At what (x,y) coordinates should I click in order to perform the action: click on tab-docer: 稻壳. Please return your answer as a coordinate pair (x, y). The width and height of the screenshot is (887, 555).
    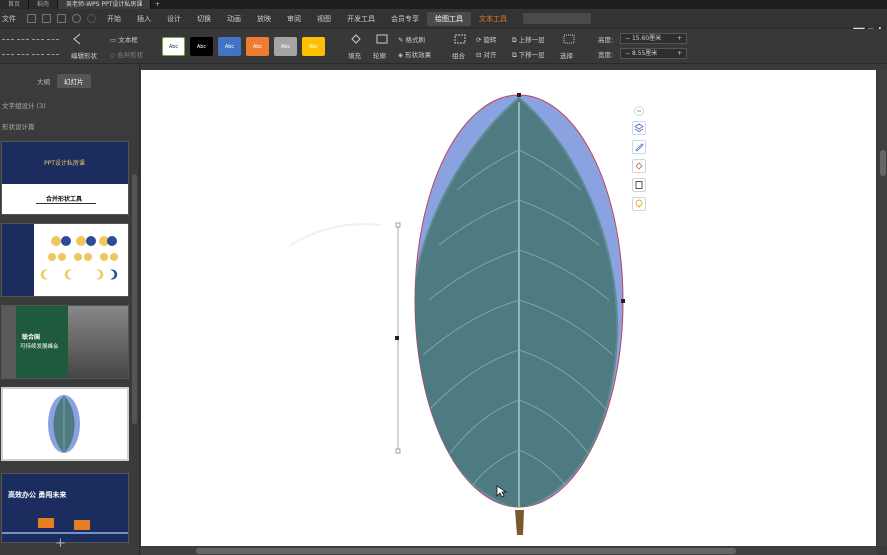
    Looking at the image, I should click on (44, 4).